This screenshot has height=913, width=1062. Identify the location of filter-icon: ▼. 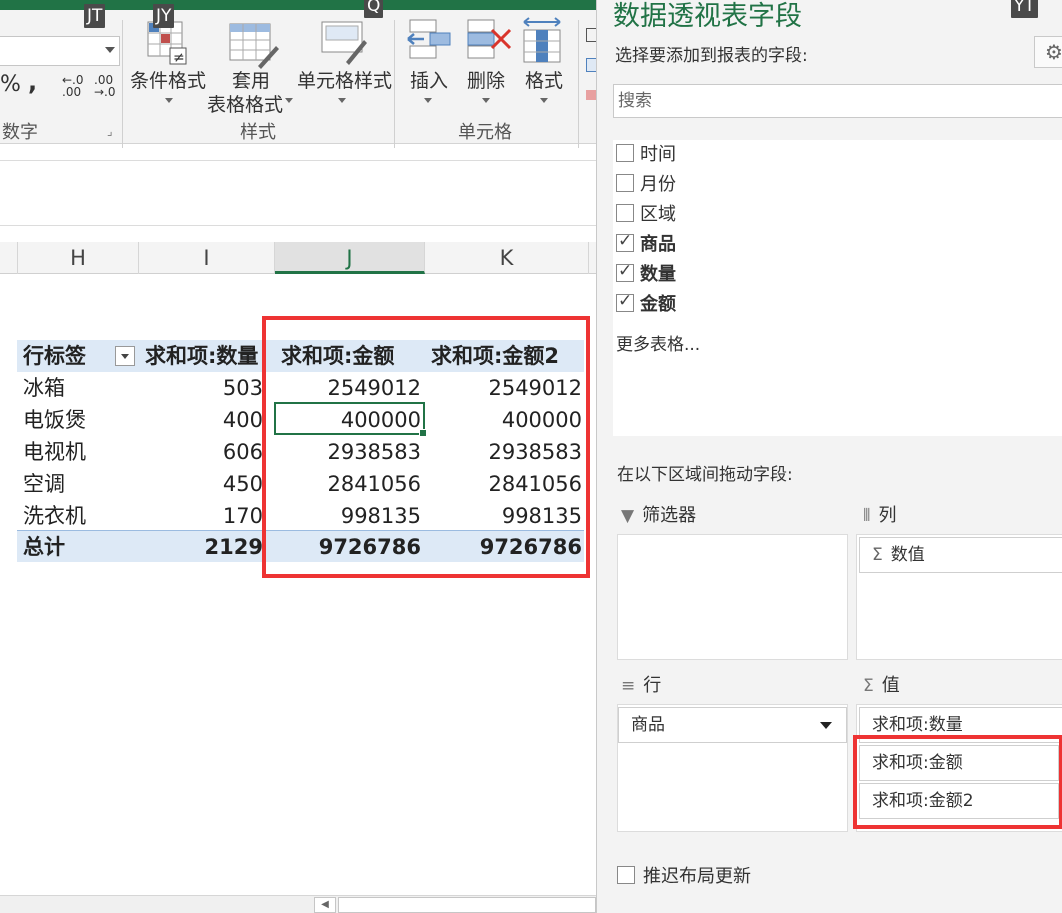
(628, 516).